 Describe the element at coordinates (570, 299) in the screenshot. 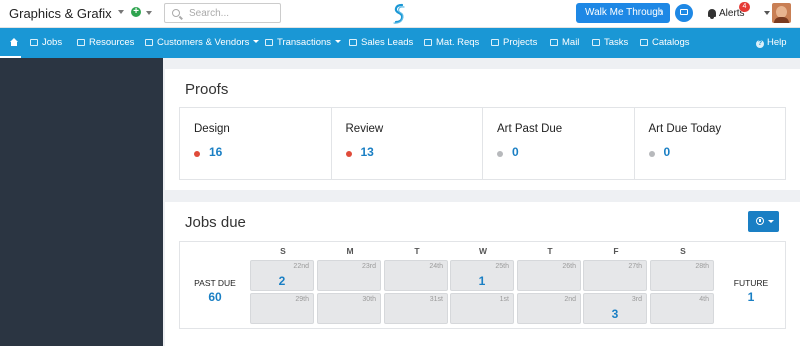

I see `calendar-date: 2nd` at that location.